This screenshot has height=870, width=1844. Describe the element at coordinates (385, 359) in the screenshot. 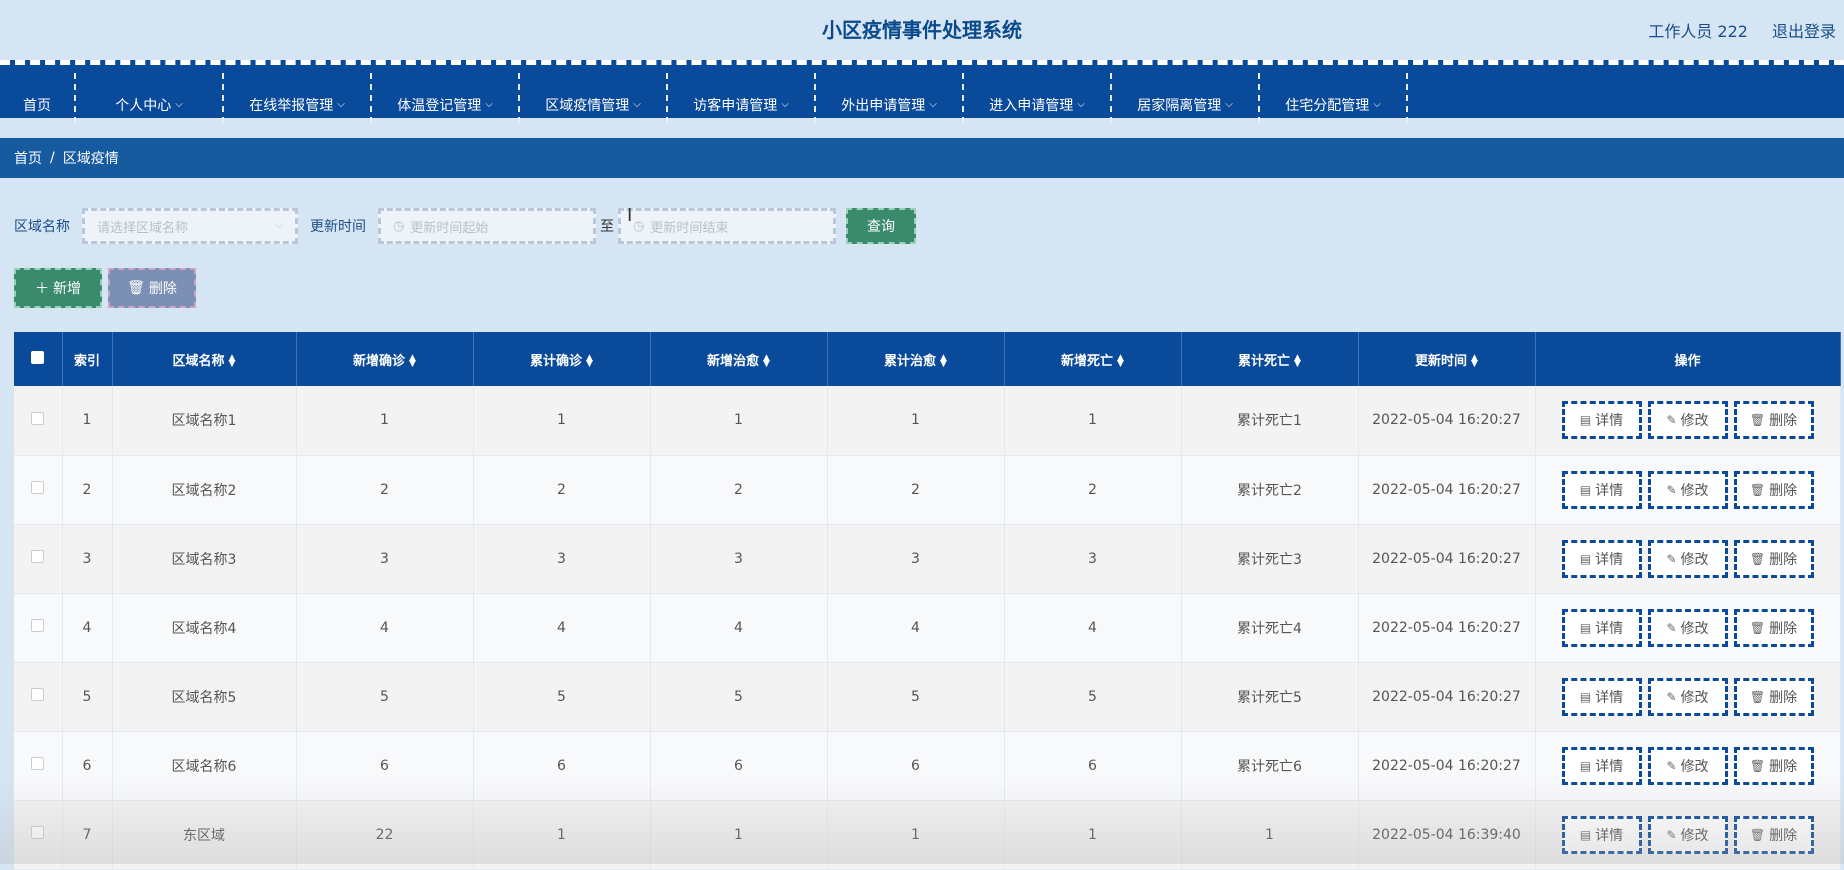

I see `column-header-2: 新增确诊 ▲ ▼` at that location.